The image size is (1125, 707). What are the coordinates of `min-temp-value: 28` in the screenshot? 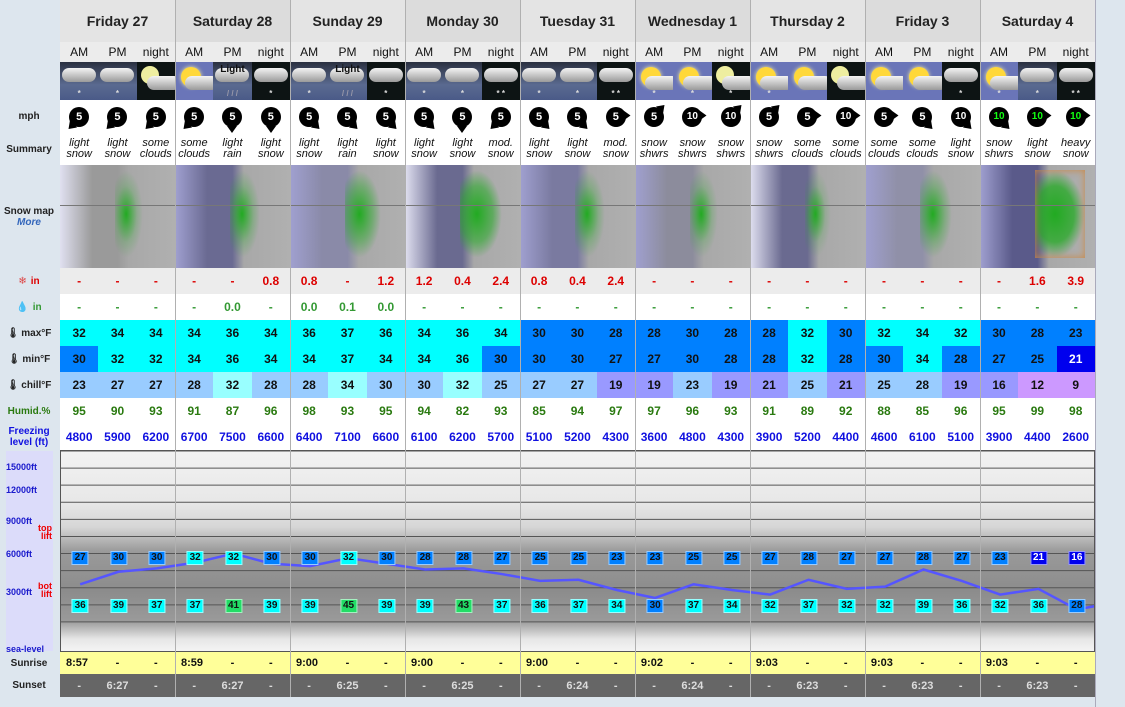 It's located at (730, 359).